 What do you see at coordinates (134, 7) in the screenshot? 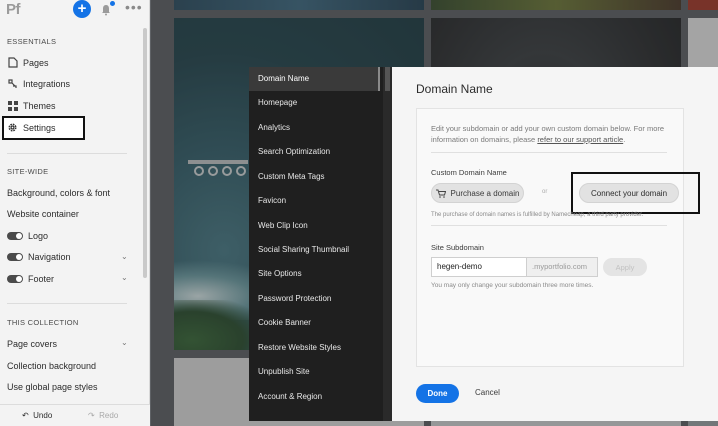
I see `more-icon: •••` at bounding box center [134, 7].